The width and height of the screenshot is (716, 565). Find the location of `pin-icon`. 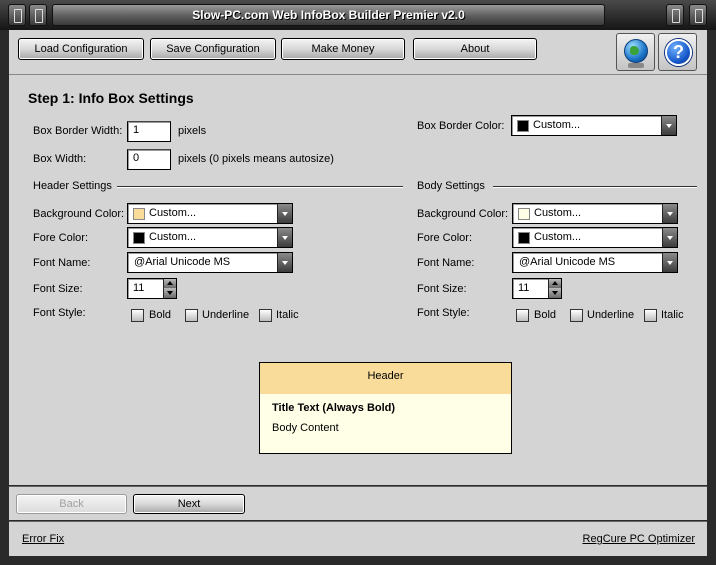

pin-icon is located at coordinates (38, 15).